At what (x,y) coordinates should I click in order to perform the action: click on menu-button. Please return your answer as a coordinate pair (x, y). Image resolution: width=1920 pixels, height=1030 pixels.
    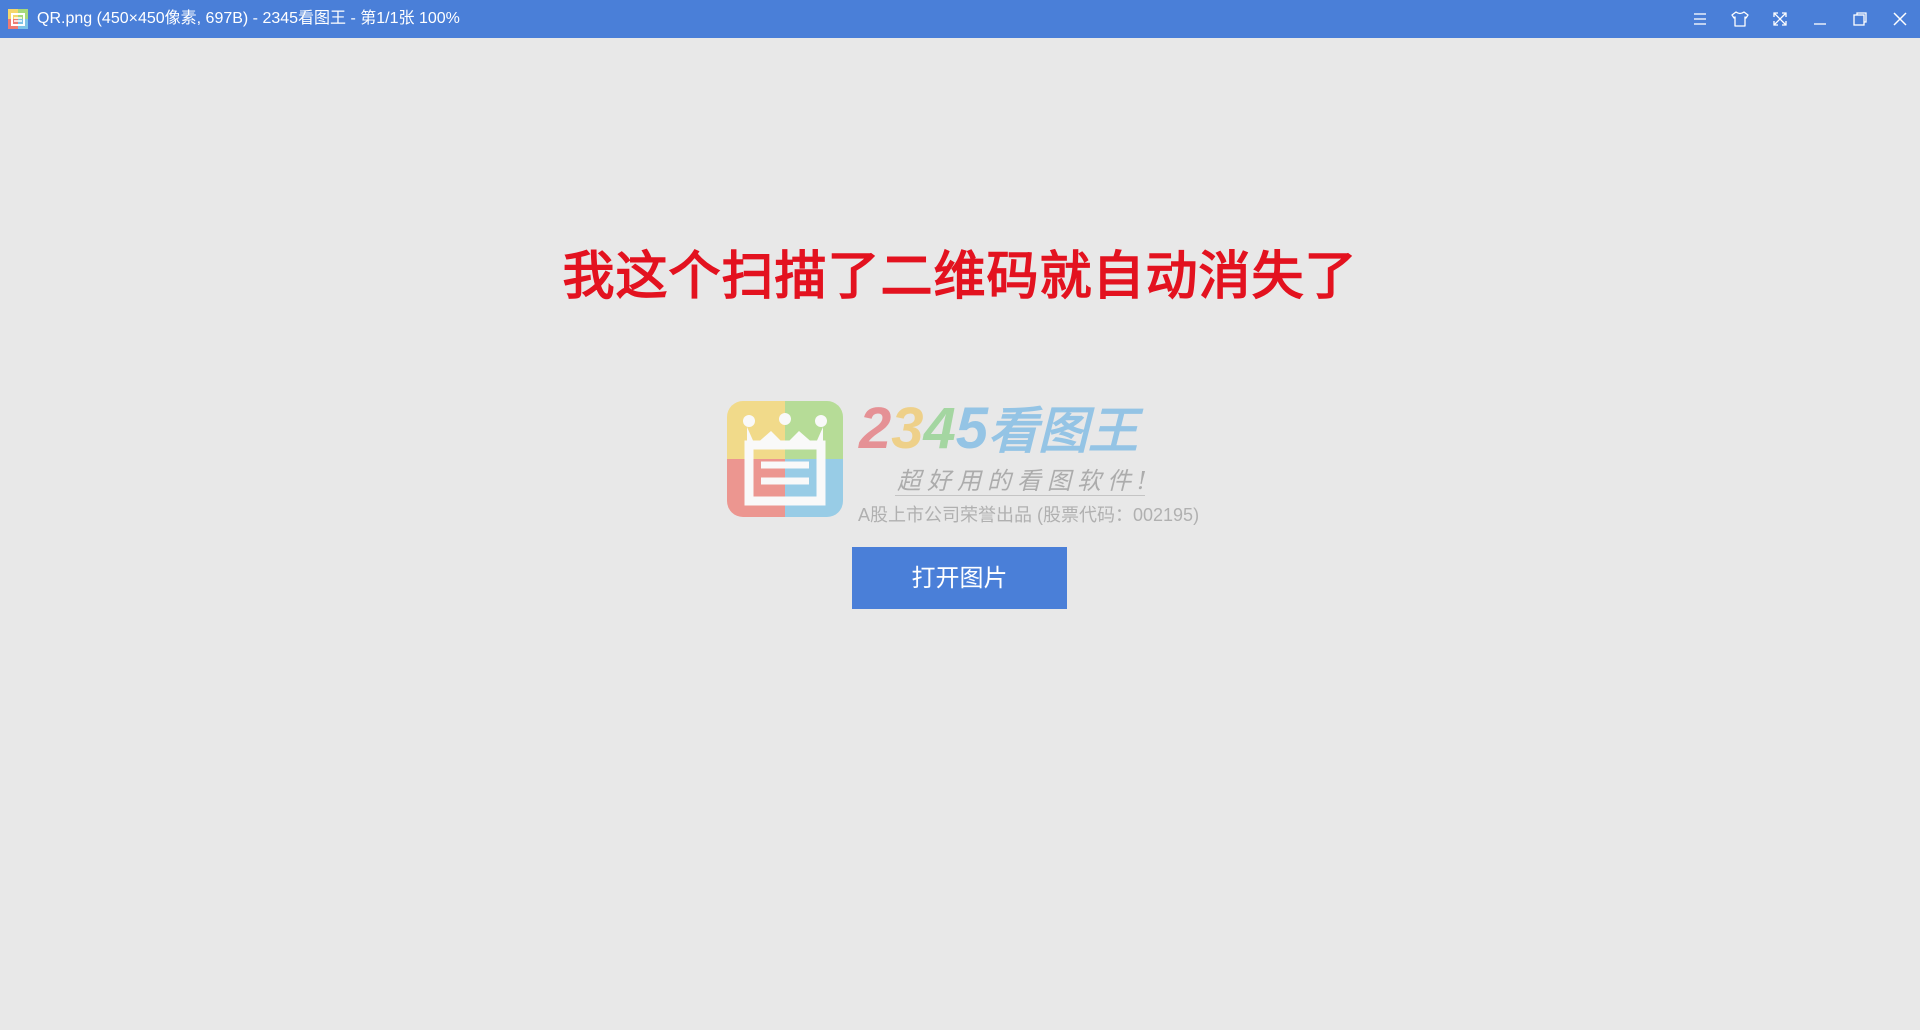
    Looking at the image, I should click on (1700, 19).